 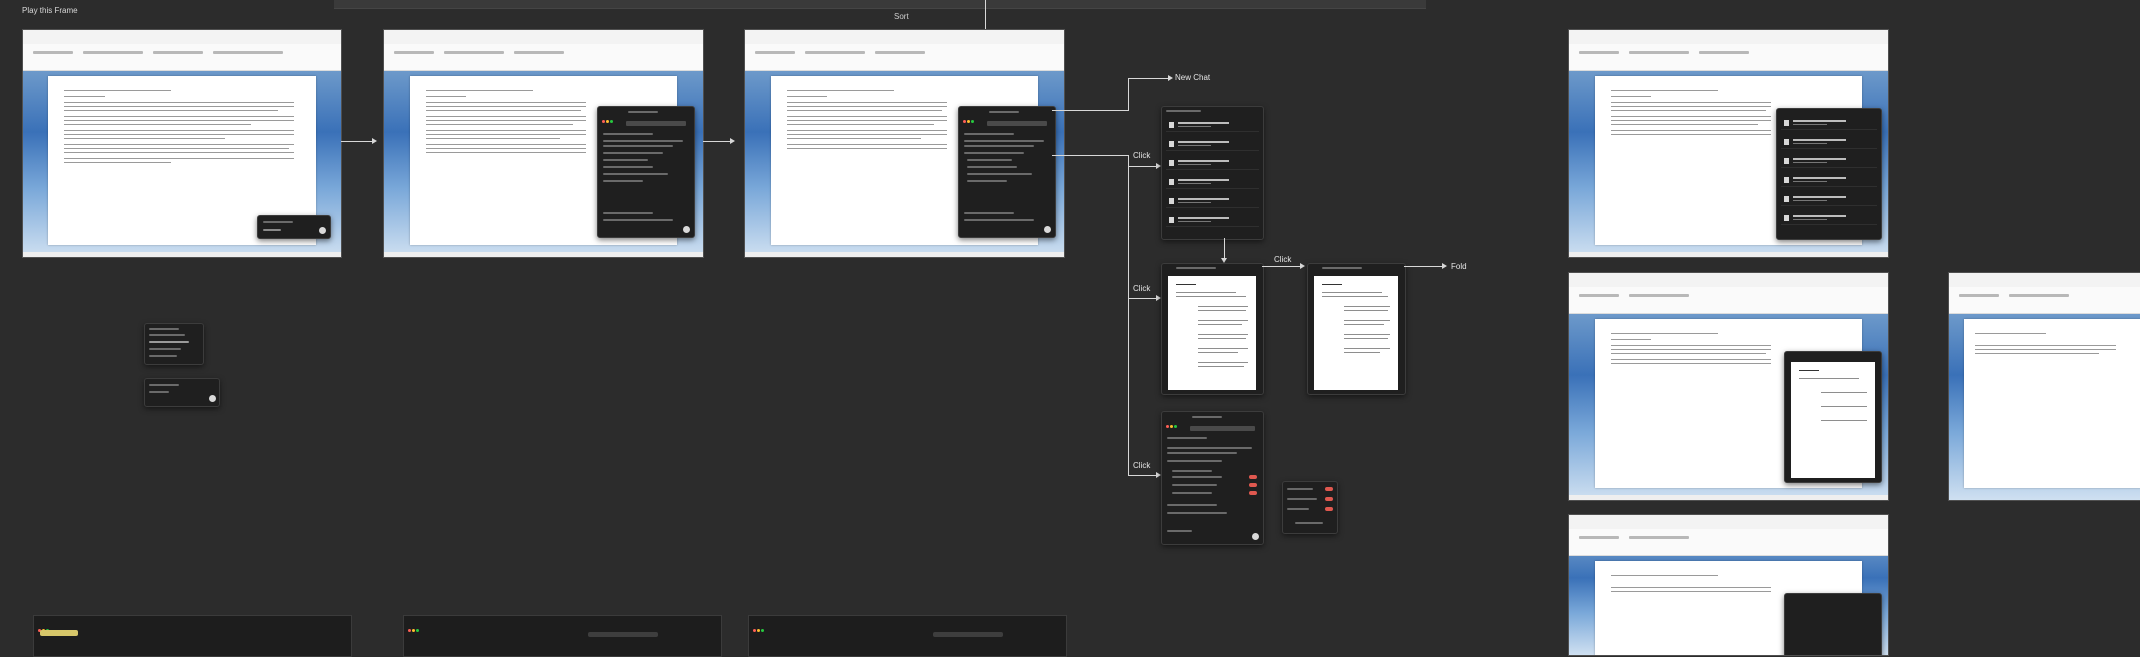 What do you see at coordinates (50, 10) in the screenshot?
I see `frame-title: Play this Frame` at bounding box center [50, 10].